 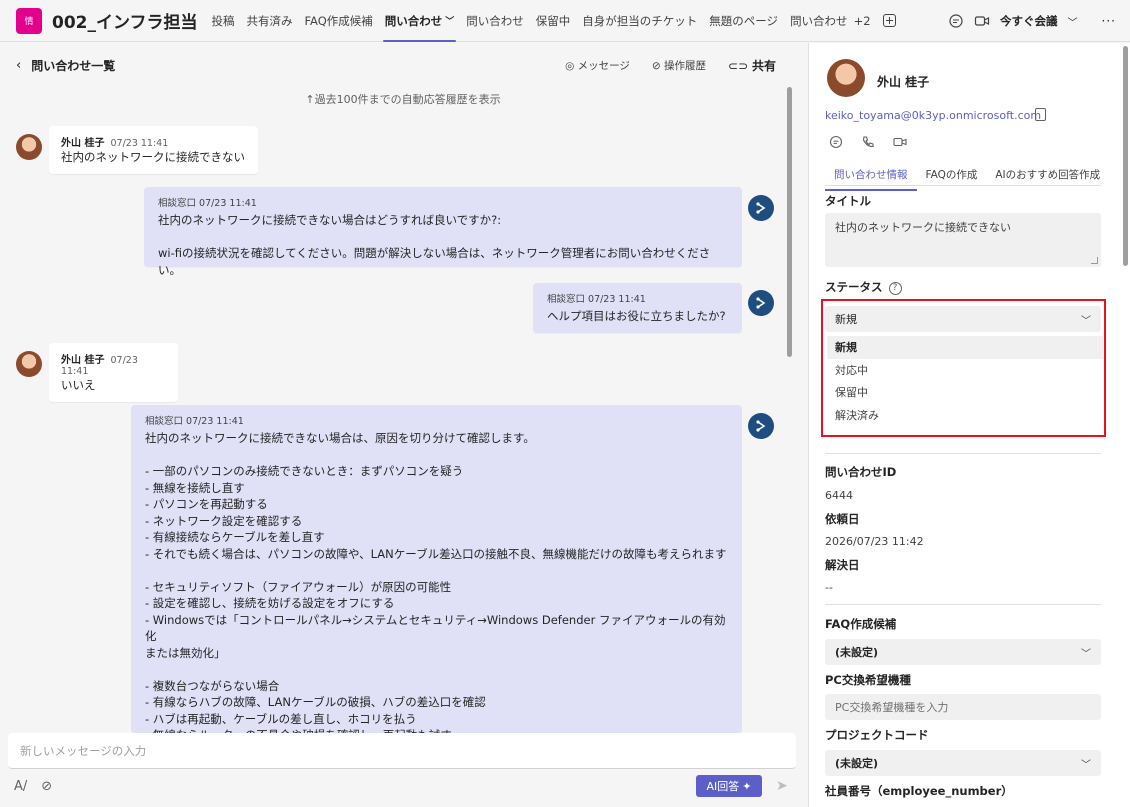 I want to click on send-icon: ➤, so click(x=782, y=786).